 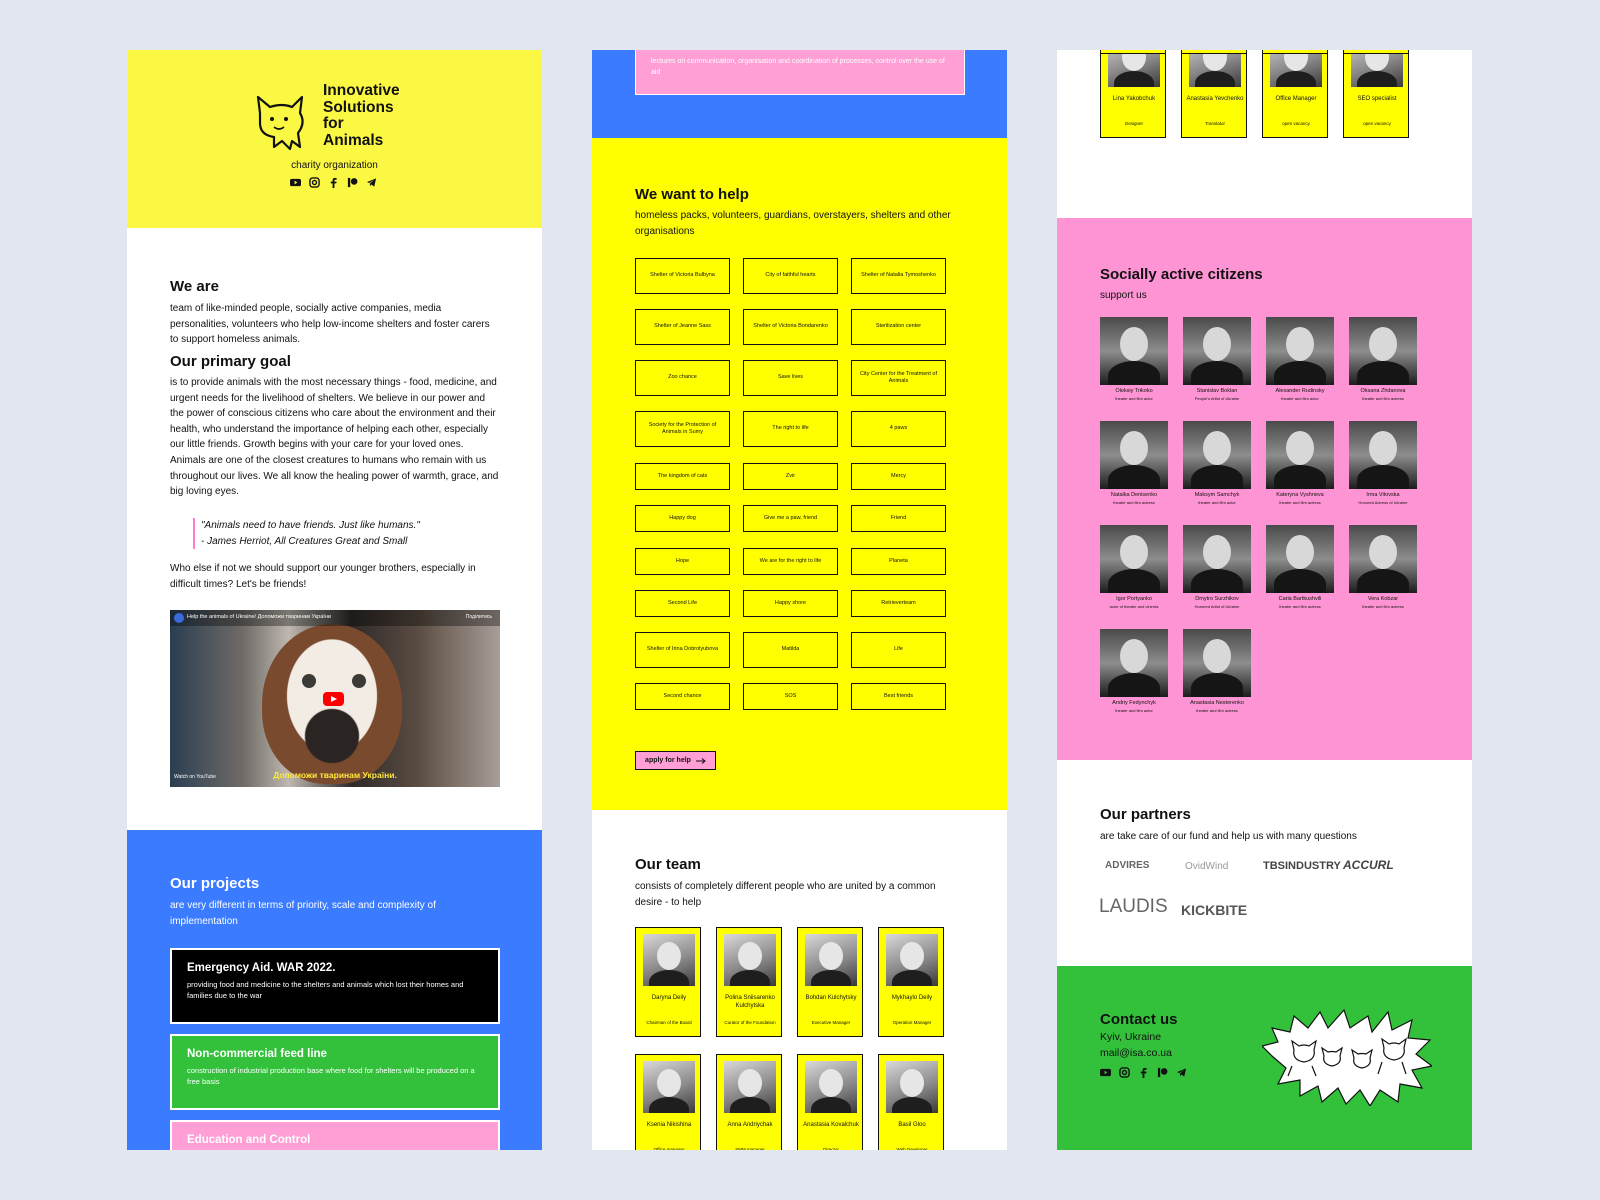 I want to click on help-title: We want to help, so click(x=692, y=194).